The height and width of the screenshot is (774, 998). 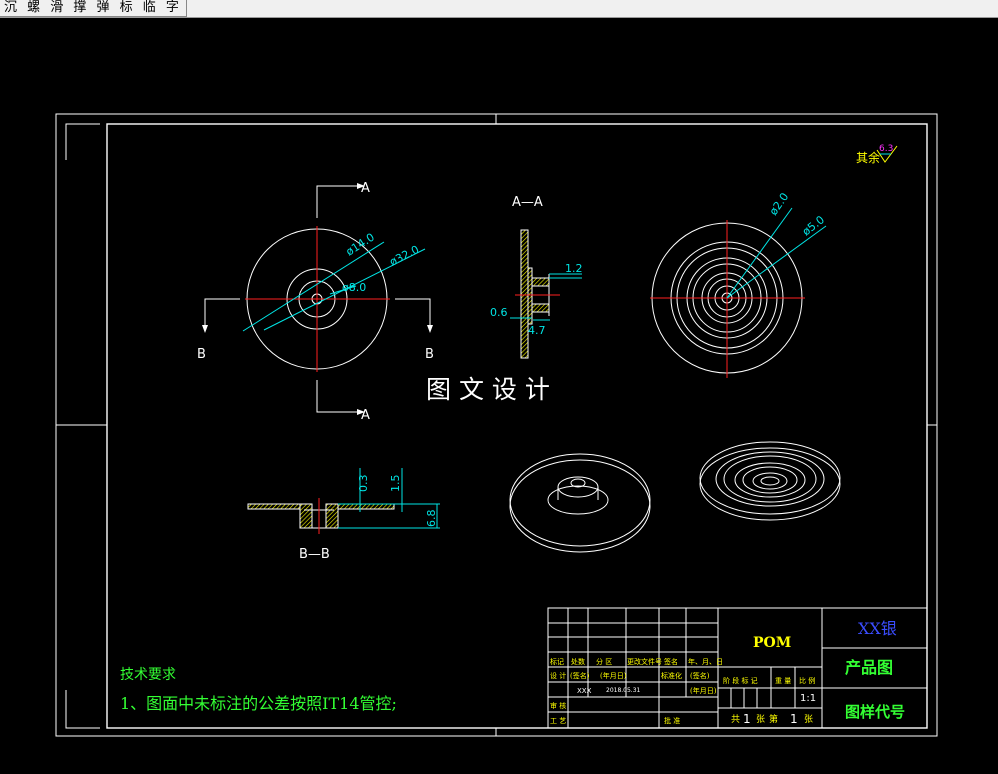 What do you see at coordinates (360, 245) in the screenshot?
I see `dim-d14: ø14.0` at bounding box center [360, 245].